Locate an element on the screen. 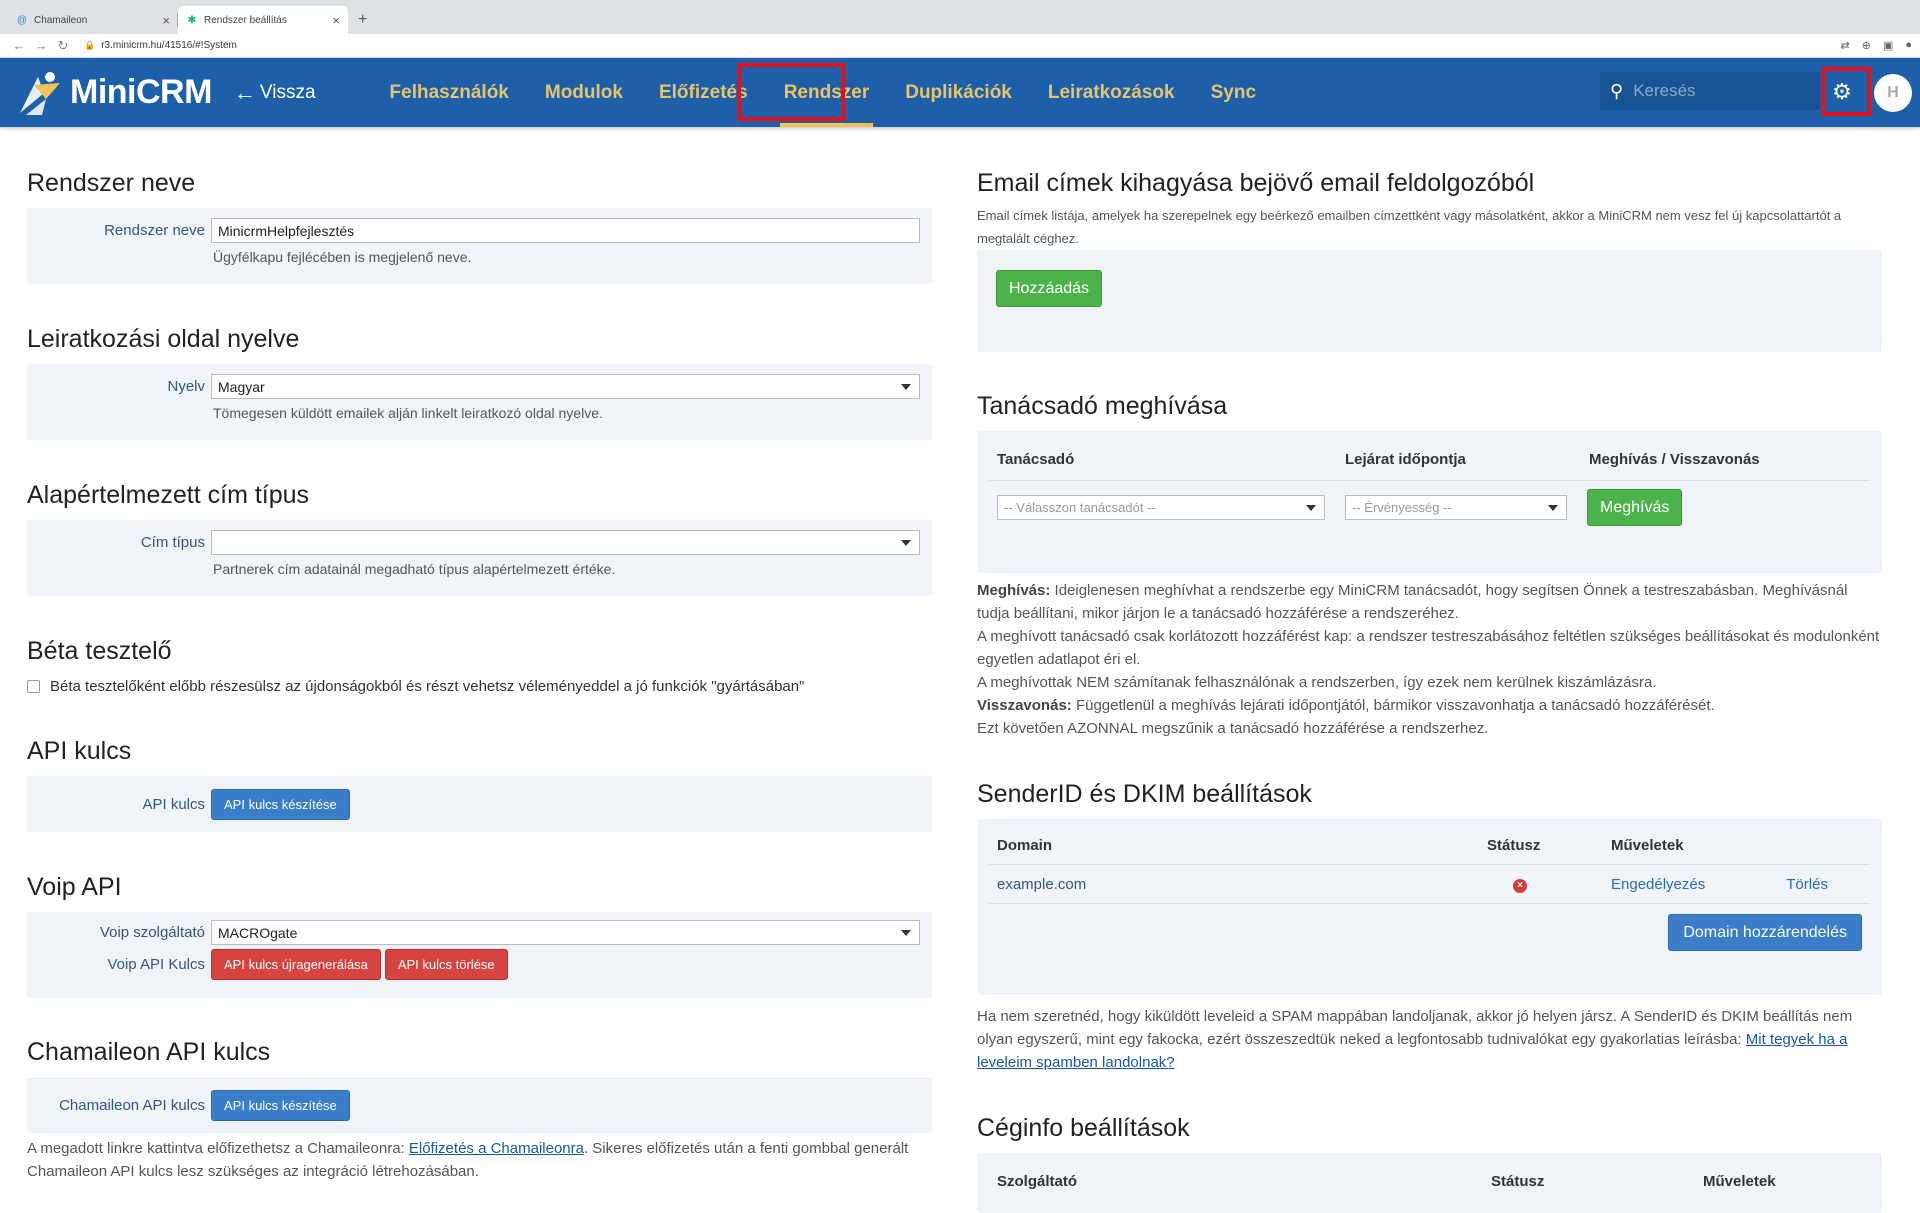 The image size is (1920, 1213). table-row: example.com × Engedélyezés Törlés is located at coordinates (1429, 884).